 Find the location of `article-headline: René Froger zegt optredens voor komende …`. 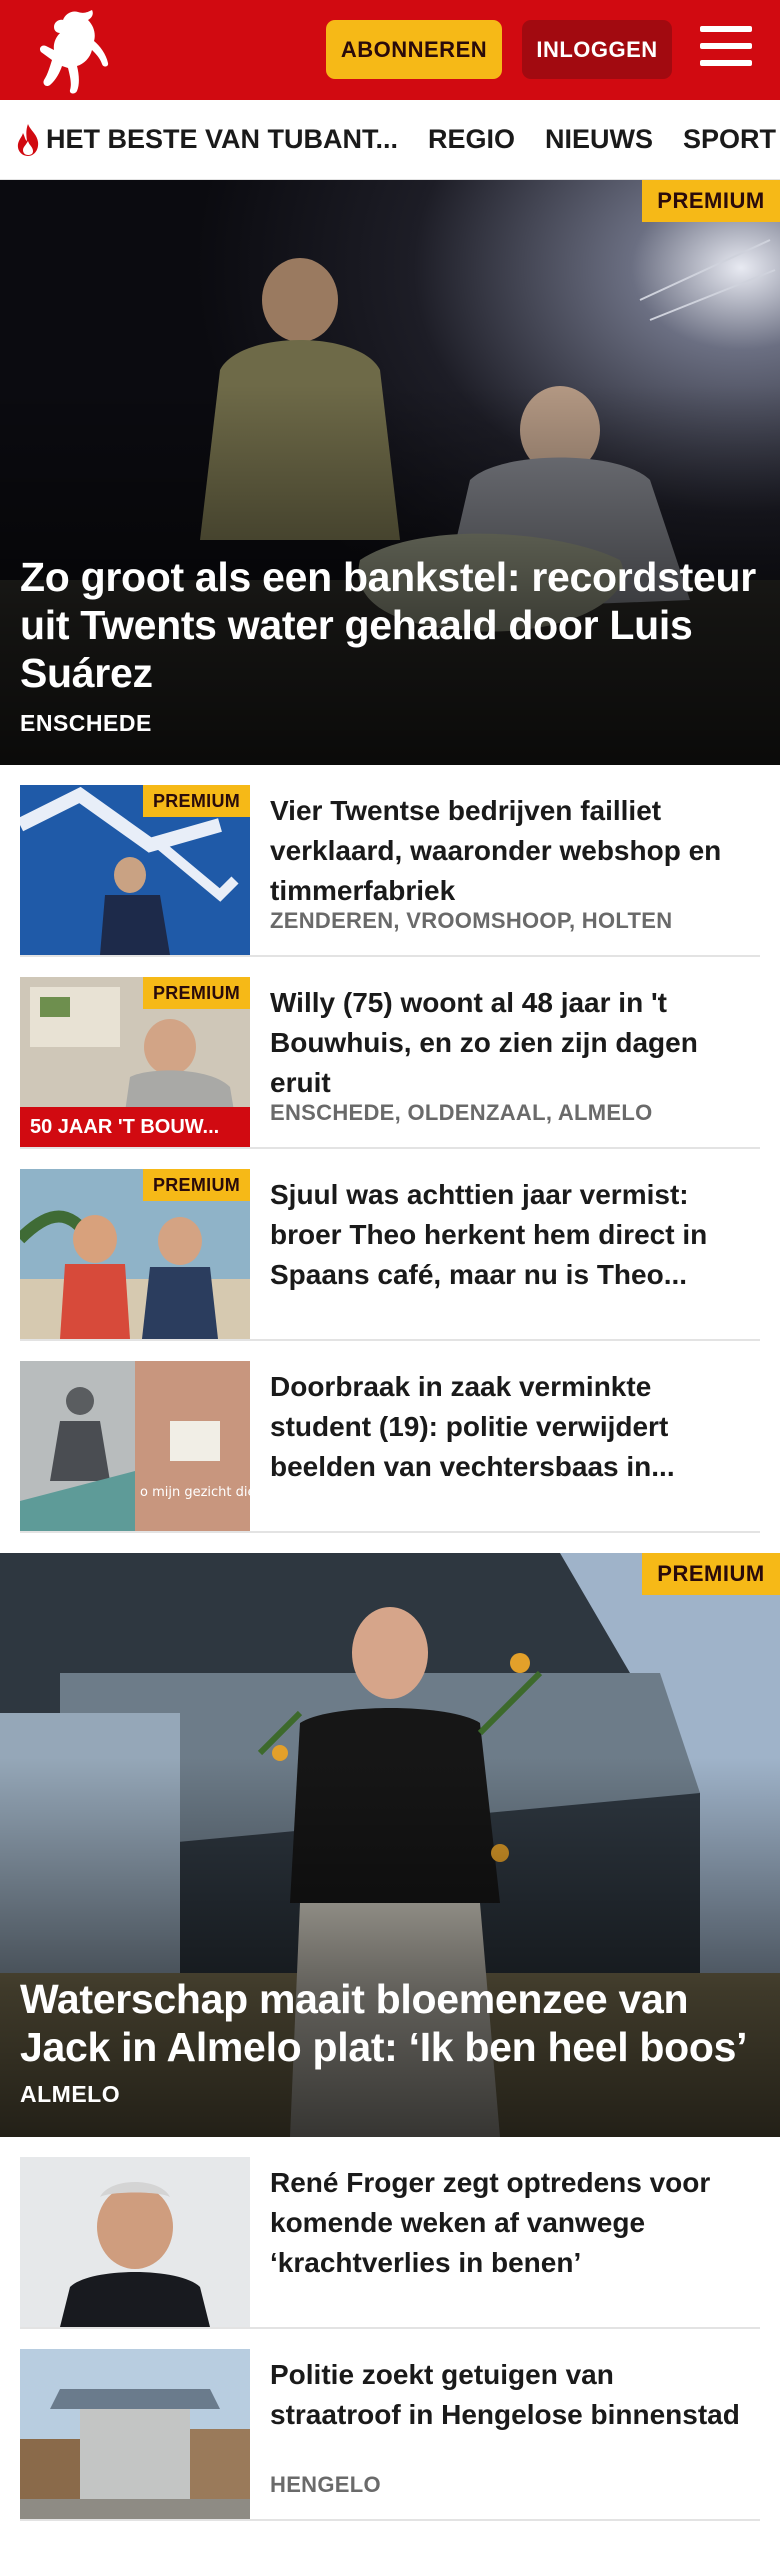

article-headline: René Froger zegt optredens voor komende … is located at coordinates (510, 2223).